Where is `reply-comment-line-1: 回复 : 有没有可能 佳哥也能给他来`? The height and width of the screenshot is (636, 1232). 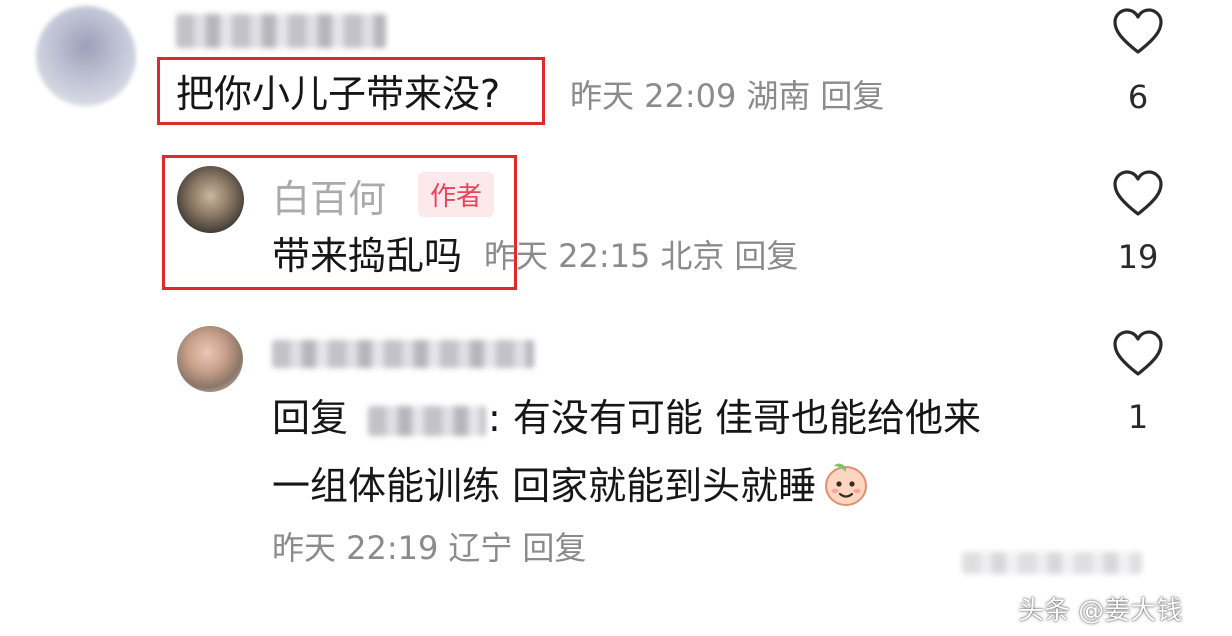 reply-comment-line-1: 回复 : 有没有可能 佳哥也能给他来 is located at coordinates (626, 418).